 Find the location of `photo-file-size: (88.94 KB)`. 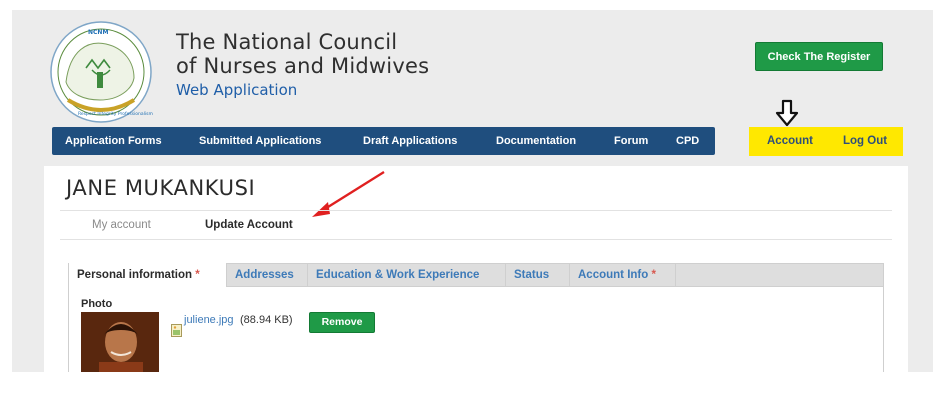

photo-file-size: (88.94 KB) is located at coordinates (266, 320).